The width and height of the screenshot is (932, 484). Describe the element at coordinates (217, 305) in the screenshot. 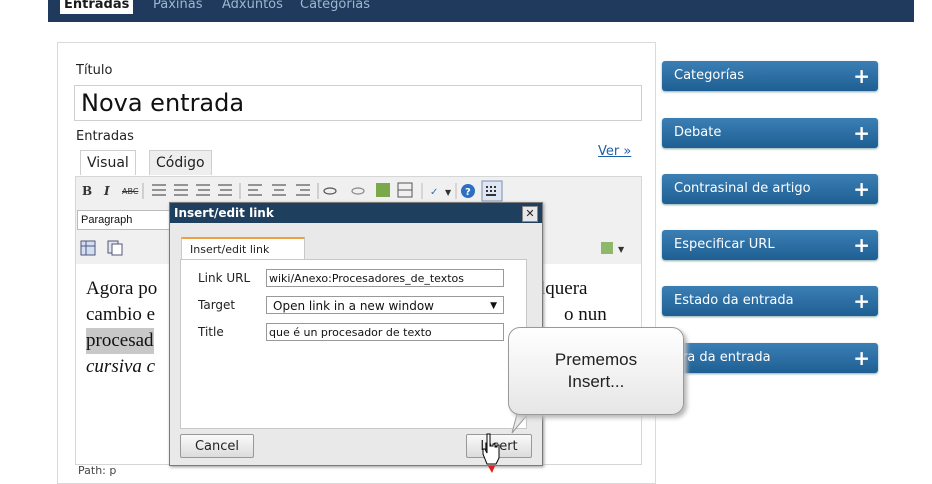

I see `target-label: Target` at that location.